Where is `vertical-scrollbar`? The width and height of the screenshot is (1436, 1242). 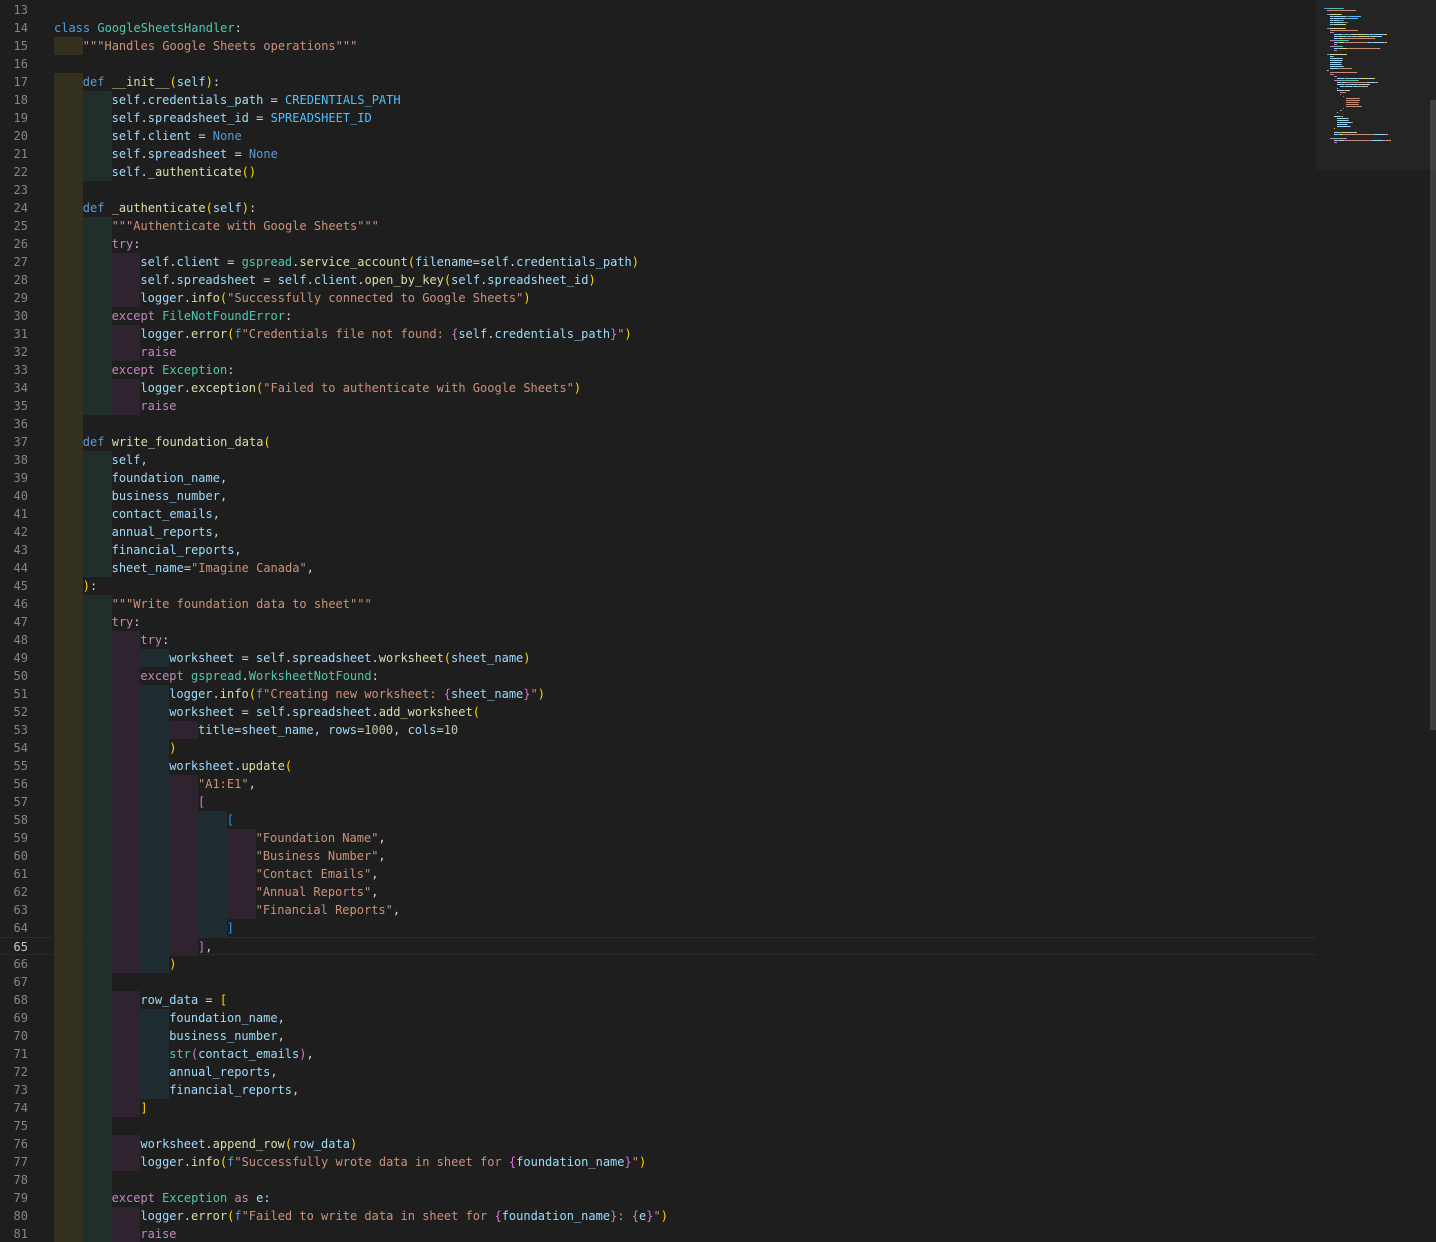 vertical-scrollbar is located at coordinates (1433, 415).